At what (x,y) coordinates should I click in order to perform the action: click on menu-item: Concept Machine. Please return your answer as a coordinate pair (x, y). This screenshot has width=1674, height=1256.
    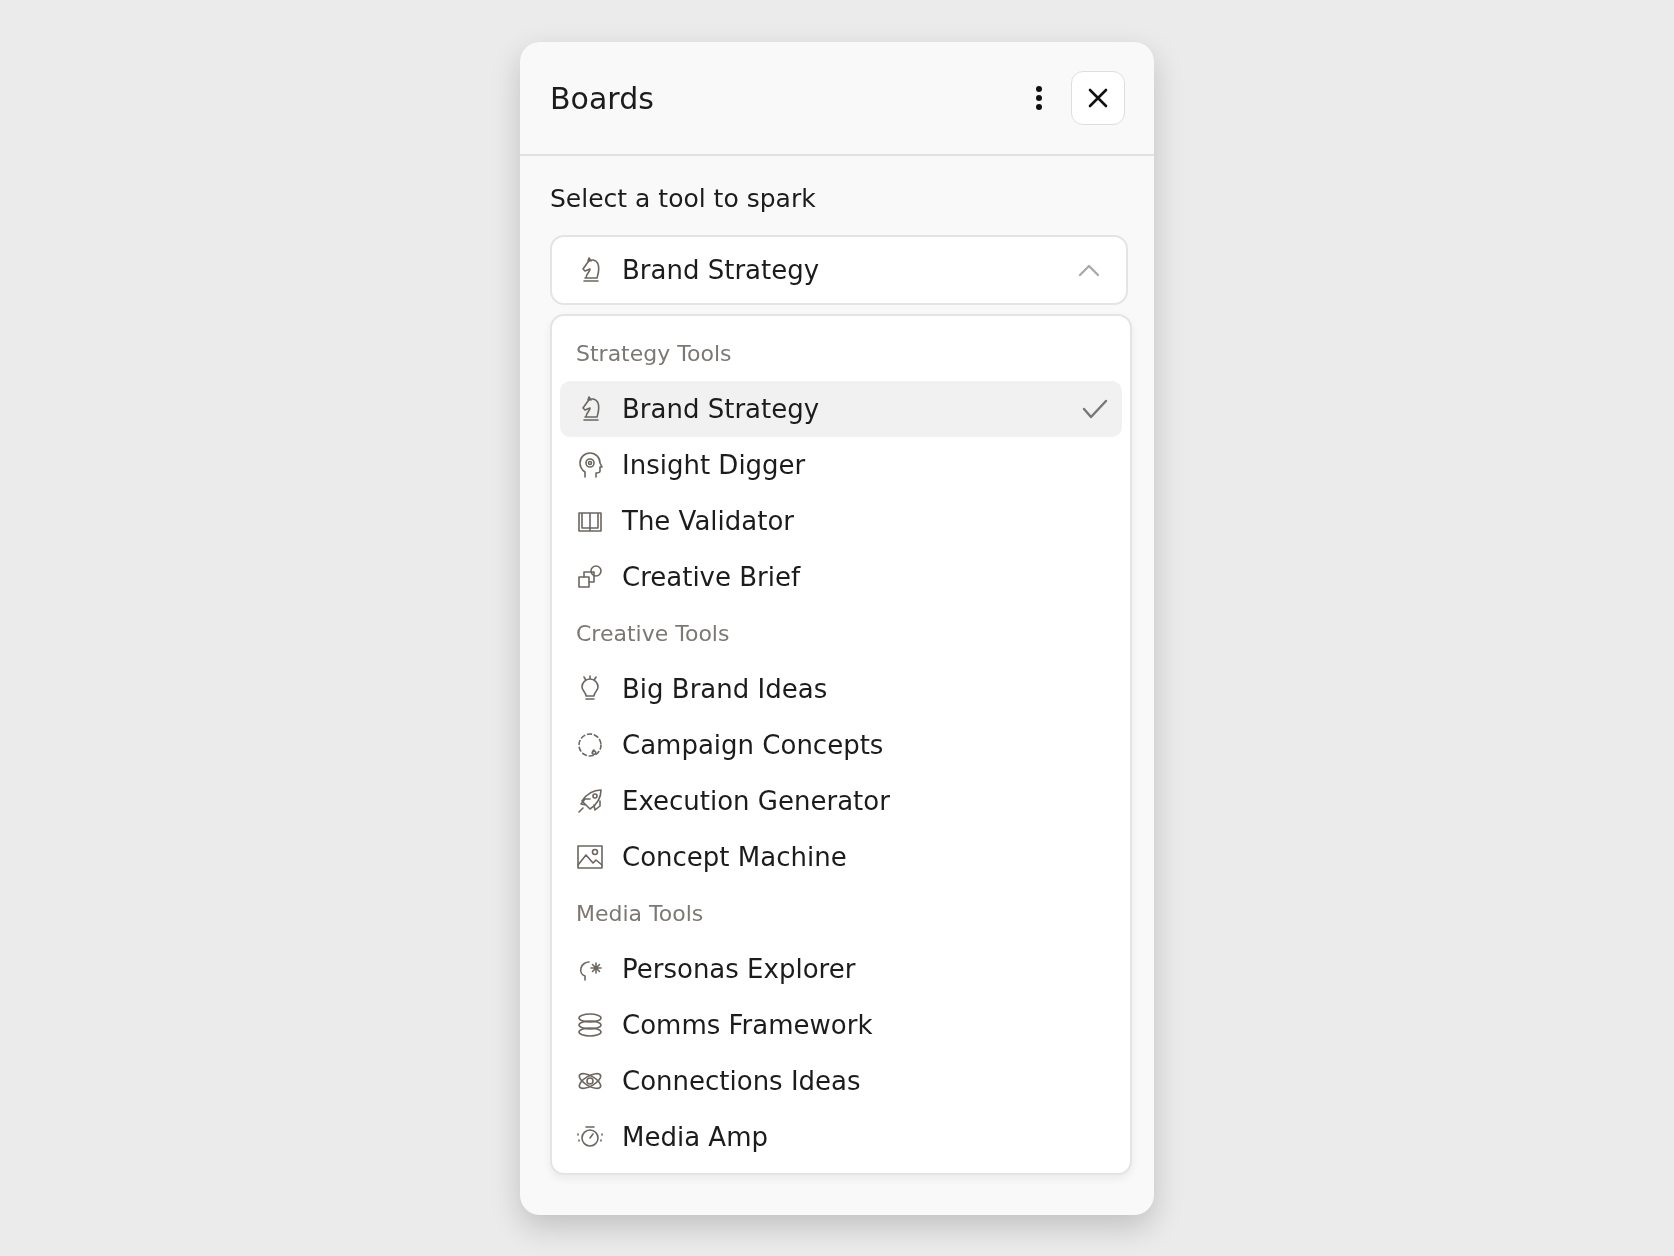
    Looking at the image, I should click on (841, 857).